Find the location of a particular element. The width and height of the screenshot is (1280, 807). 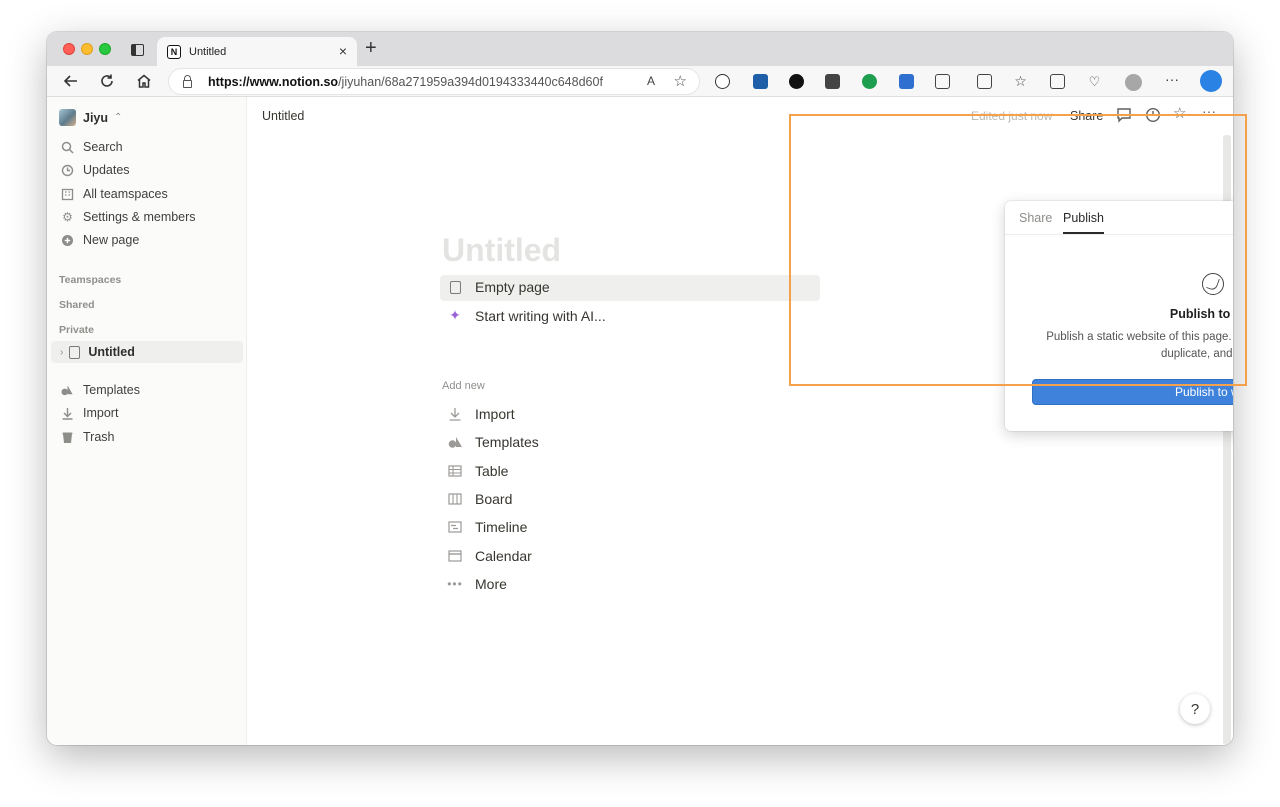

clock-icon is located at coordinates (67, 170).